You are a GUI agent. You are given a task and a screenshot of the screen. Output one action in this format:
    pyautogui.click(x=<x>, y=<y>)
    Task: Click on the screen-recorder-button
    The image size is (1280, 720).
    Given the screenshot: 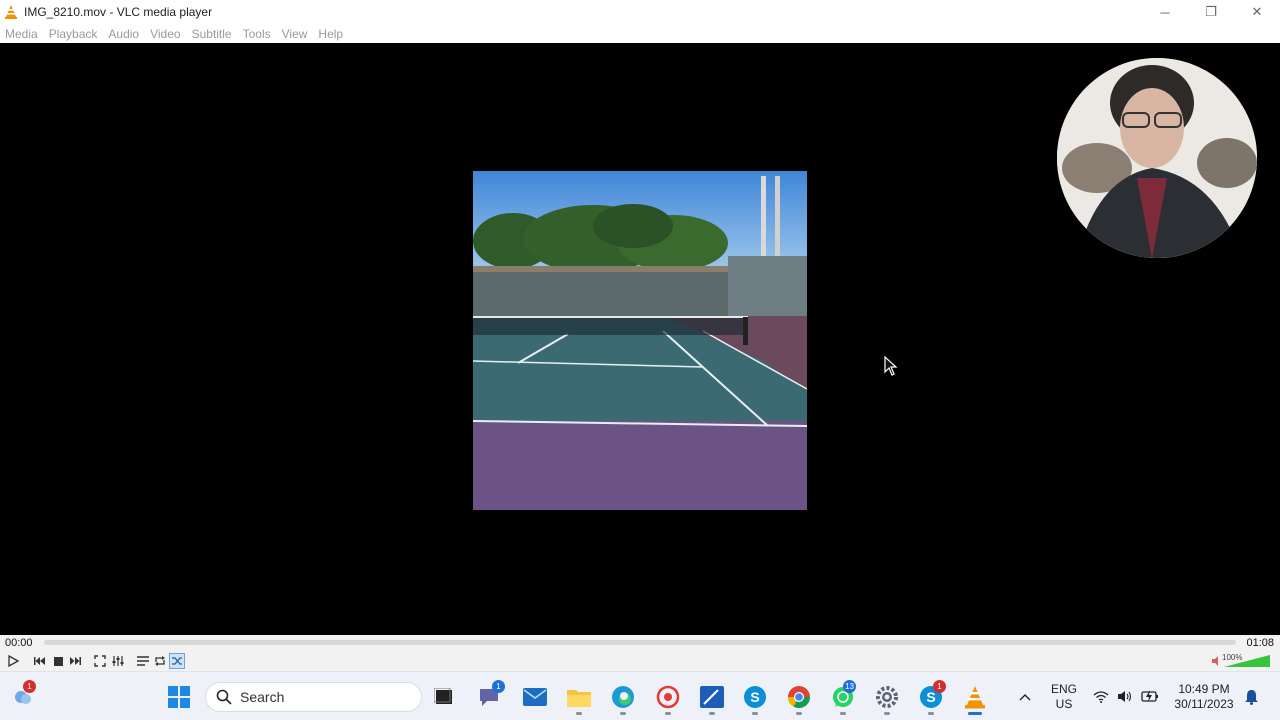 What is the action you would take?
    pyautogui.click(x=668, y=697)
    